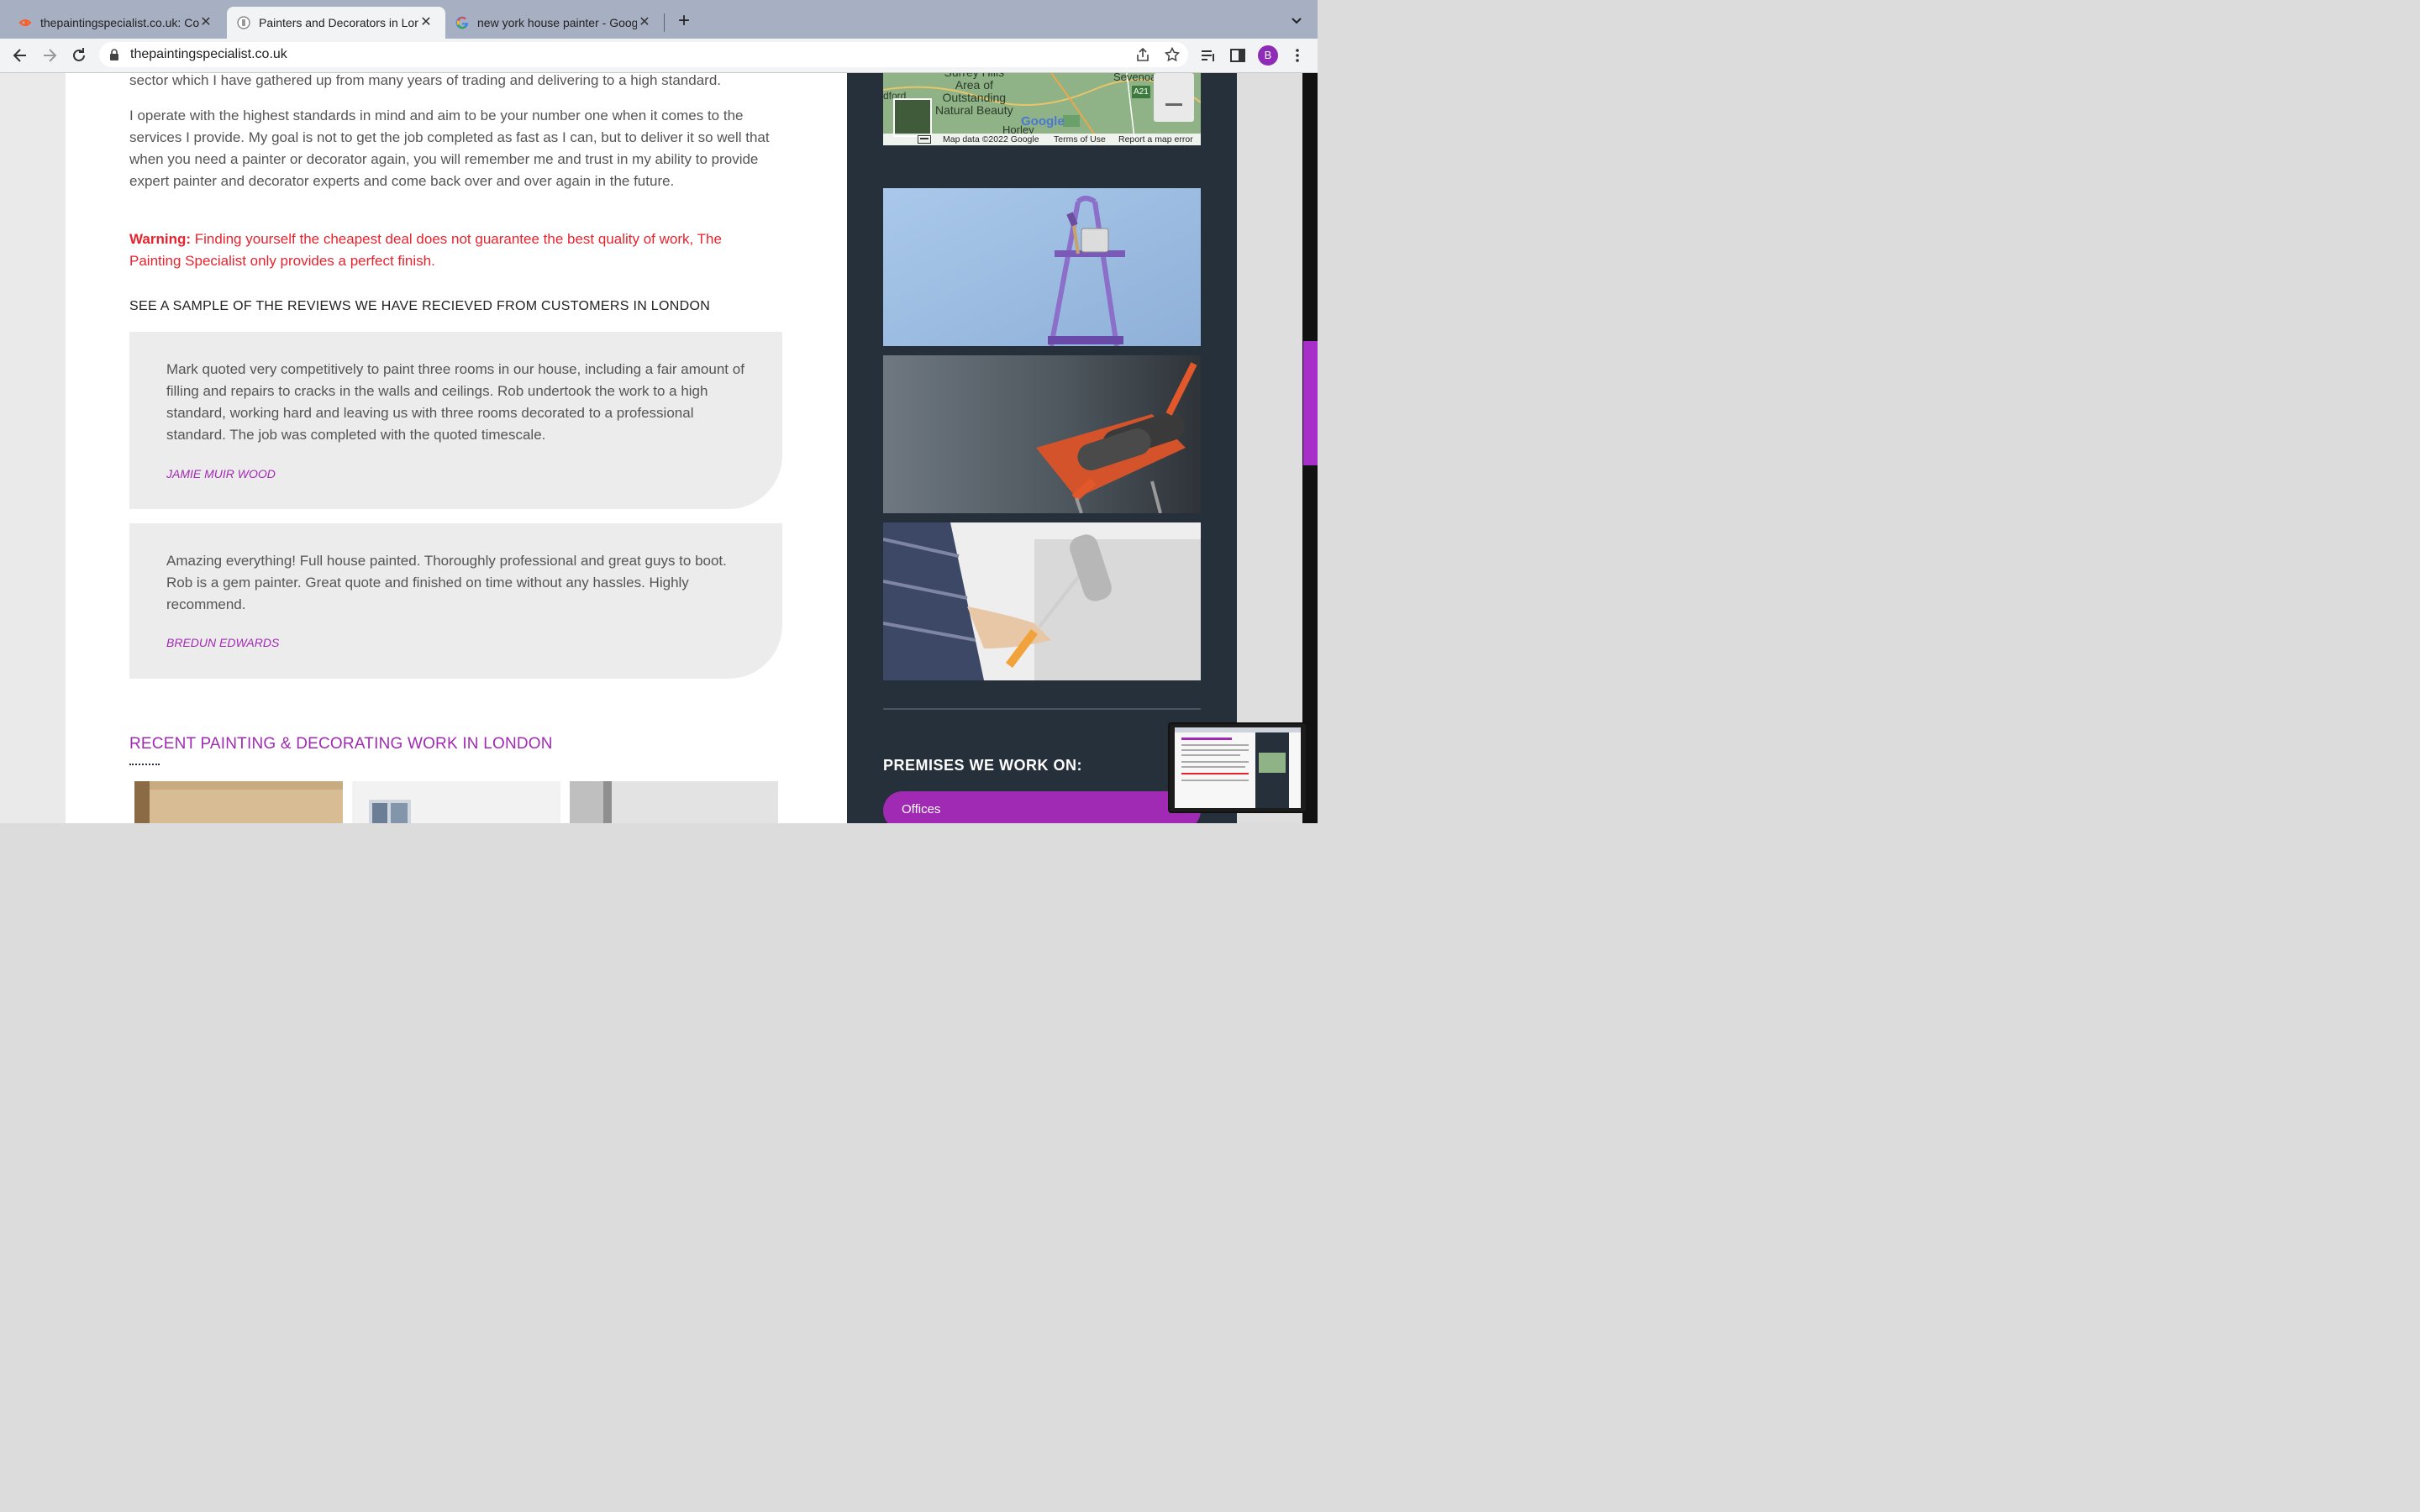  Describe the element at coordinates (1042, 267) in the screenshot. I see `ladder-paint-image` at that location.